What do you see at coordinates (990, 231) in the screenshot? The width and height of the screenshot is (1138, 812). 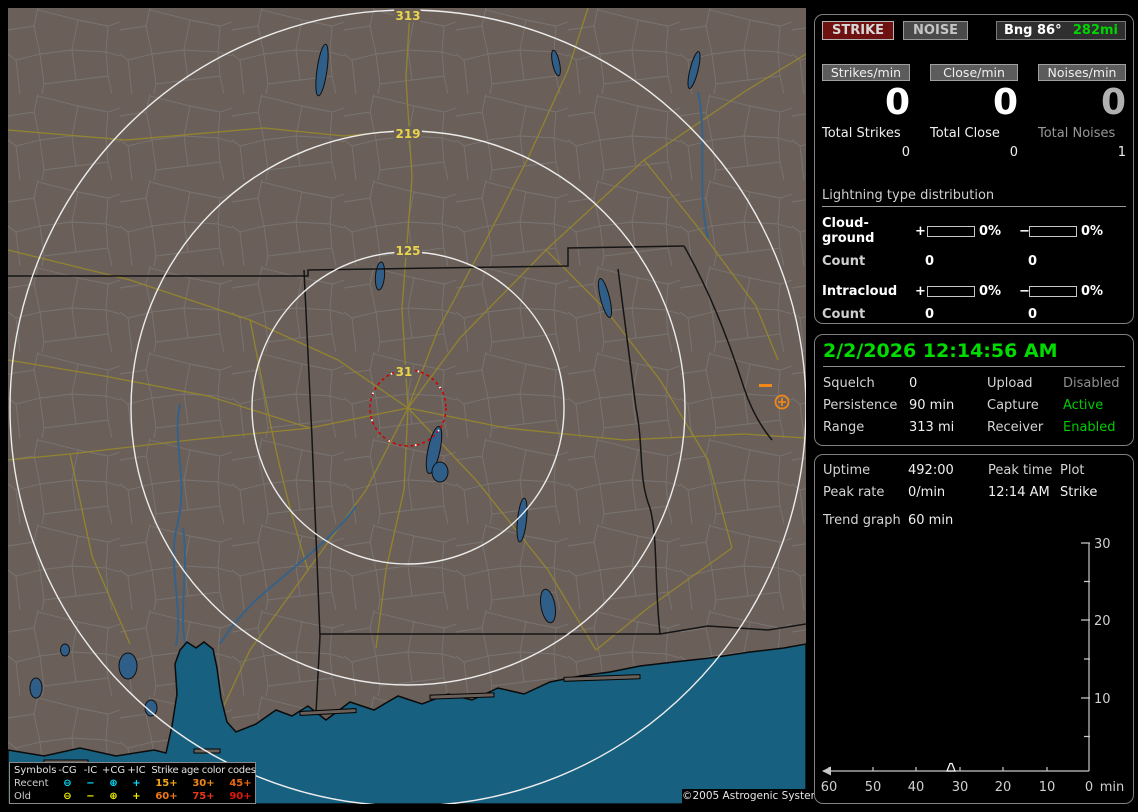 I see `cg-positive-pct: 0%` at bounding box center [990, 231].